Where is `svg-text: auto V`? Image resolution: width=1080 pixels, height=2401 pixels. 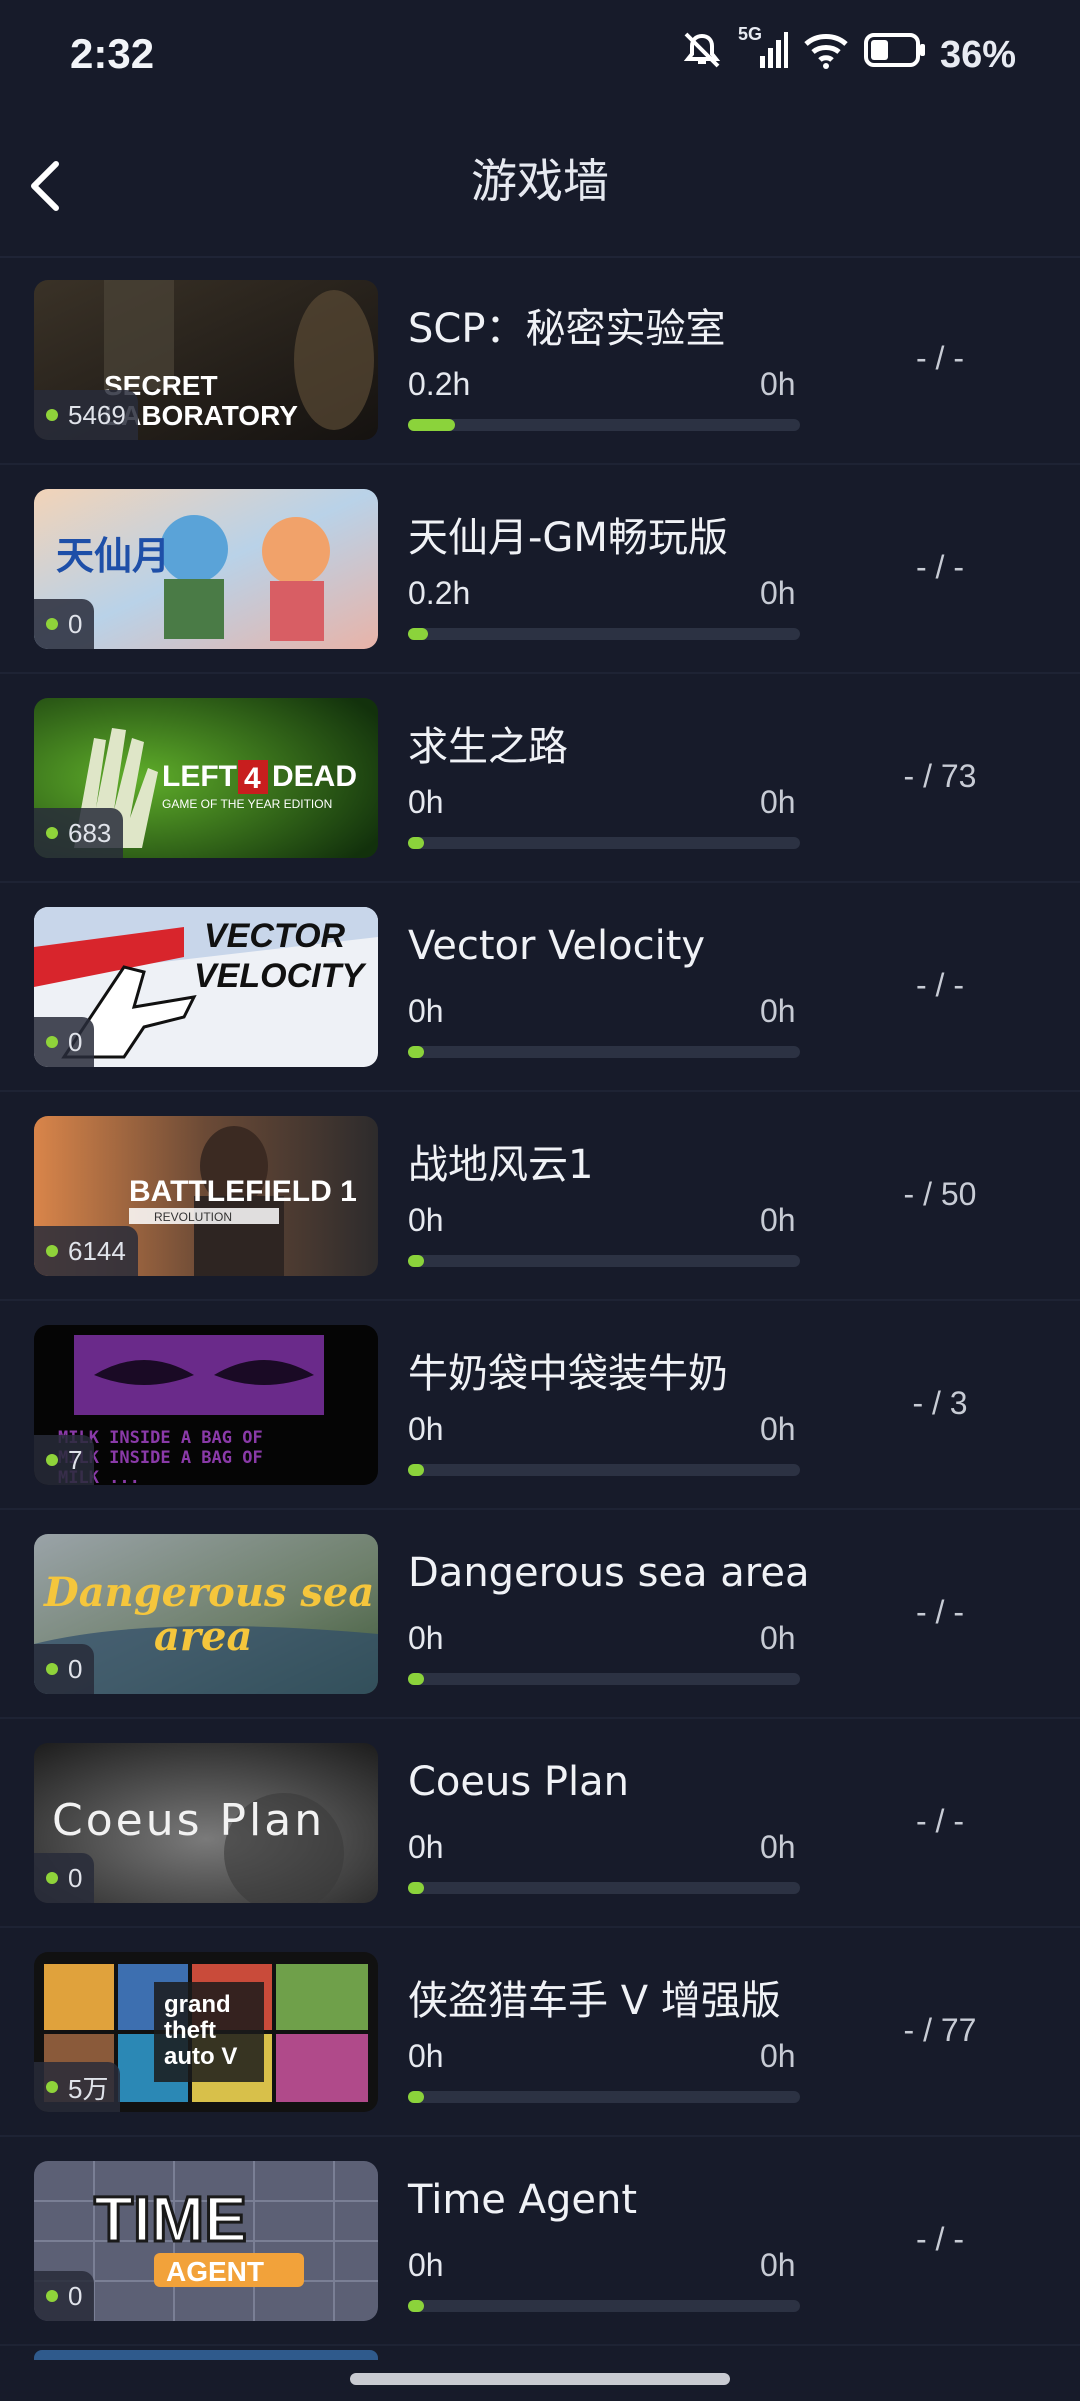 svg-text: auto V is located at coordinates (200, 2056).